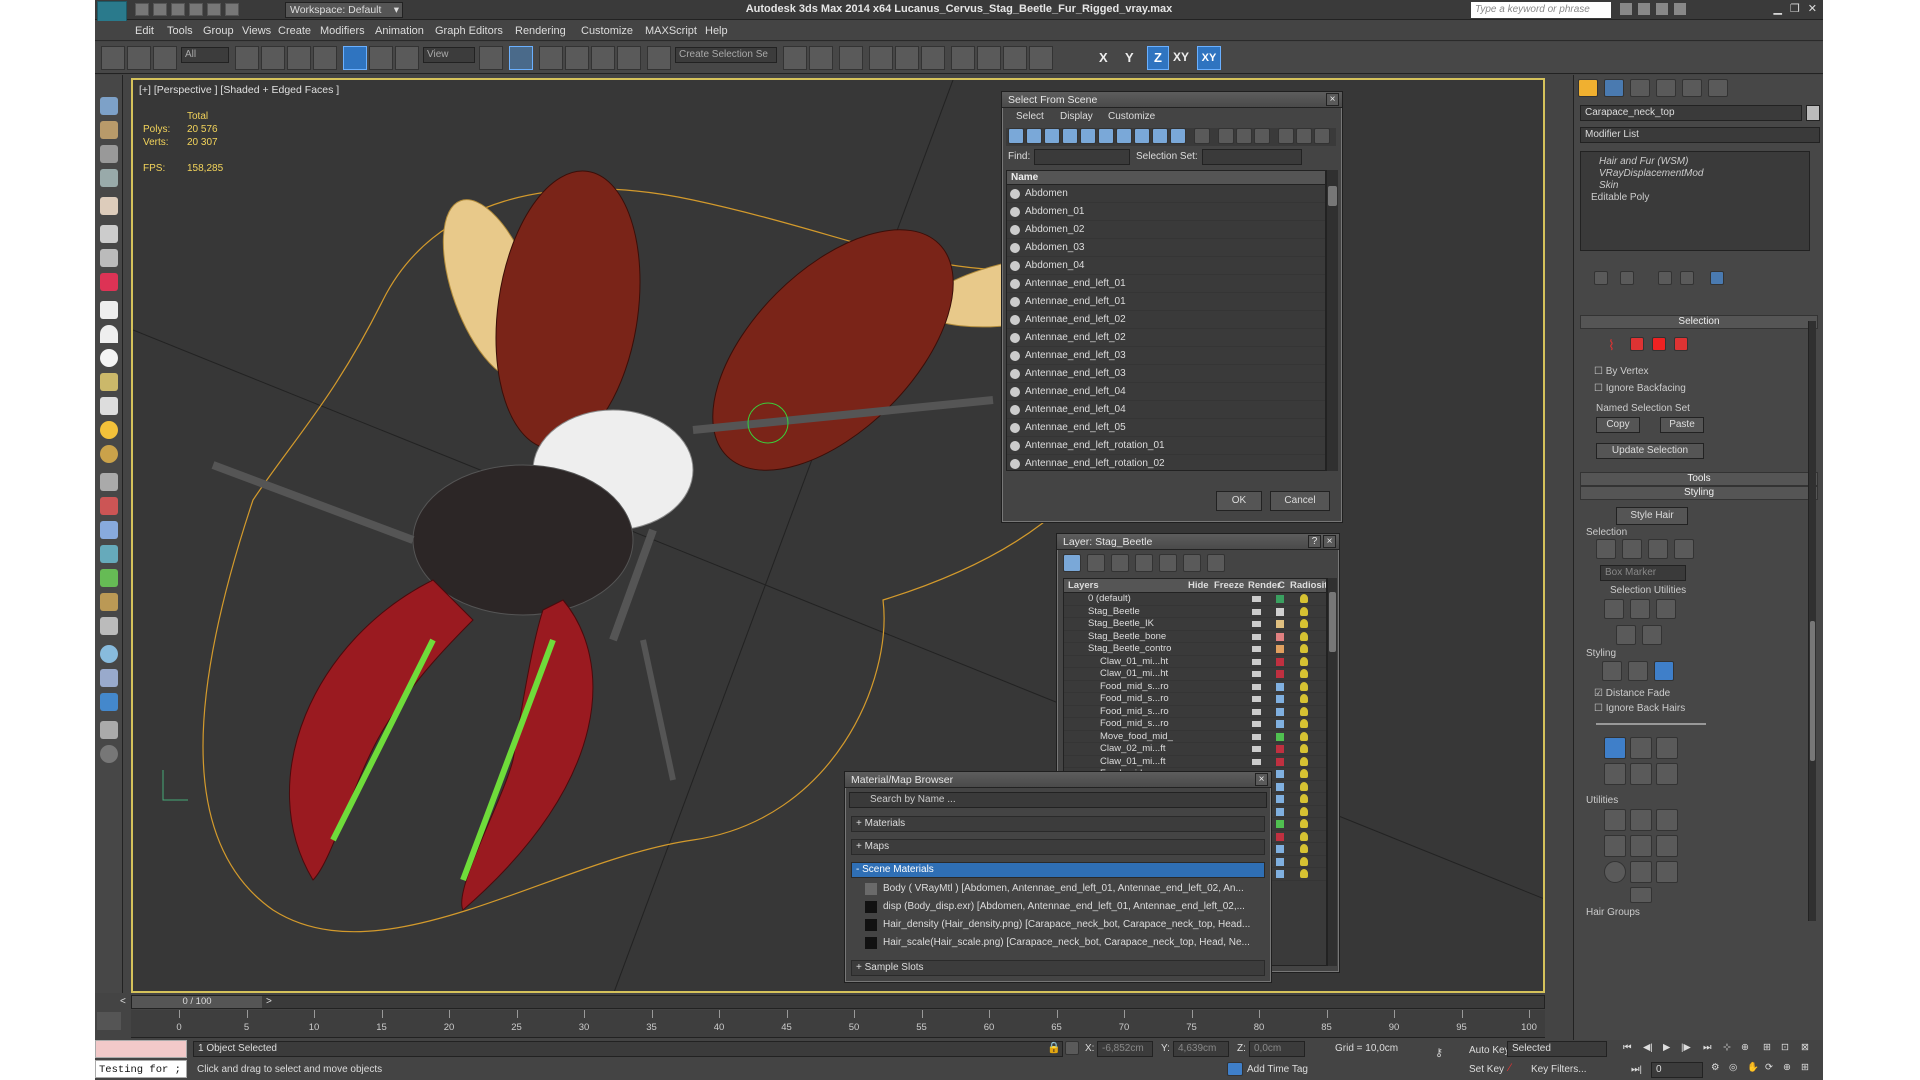 This screenshot has height=1080, width=1920. Describe the element at coordinates (1106, 136) in the screenshot. I see `filter-spacewarps-icon` at that location.